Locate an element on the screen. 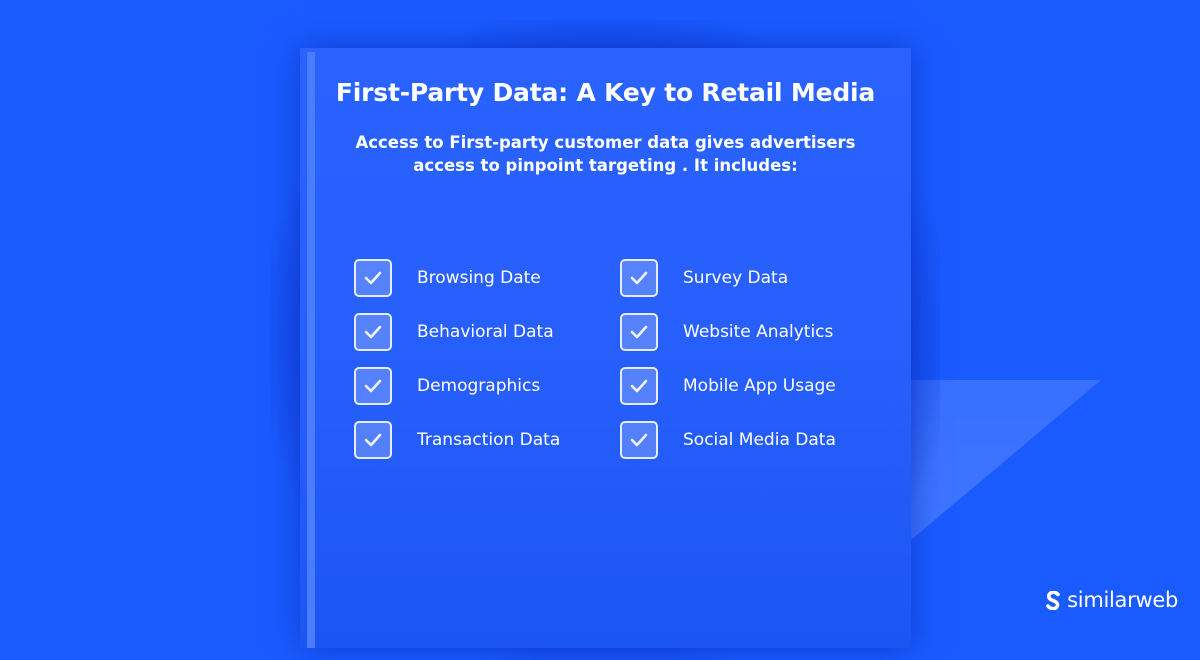  checklist-item: Social Media Data is located at coordinates (750, 440).